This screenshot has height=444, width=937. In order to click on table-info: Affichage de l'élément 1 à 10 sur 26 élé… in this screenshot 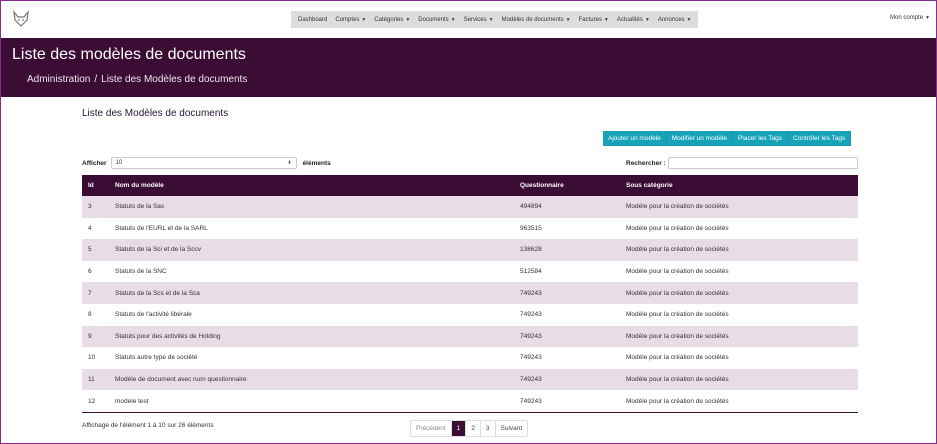, I will do `click(148, 425)`.